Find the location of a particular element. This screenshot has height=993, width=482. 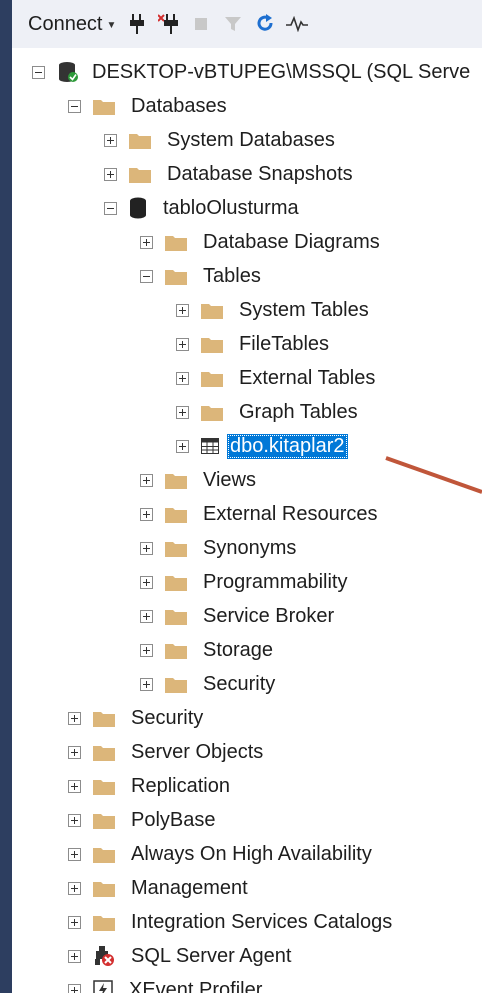

tree-node-views: Views is located at coordinates (199, 480).